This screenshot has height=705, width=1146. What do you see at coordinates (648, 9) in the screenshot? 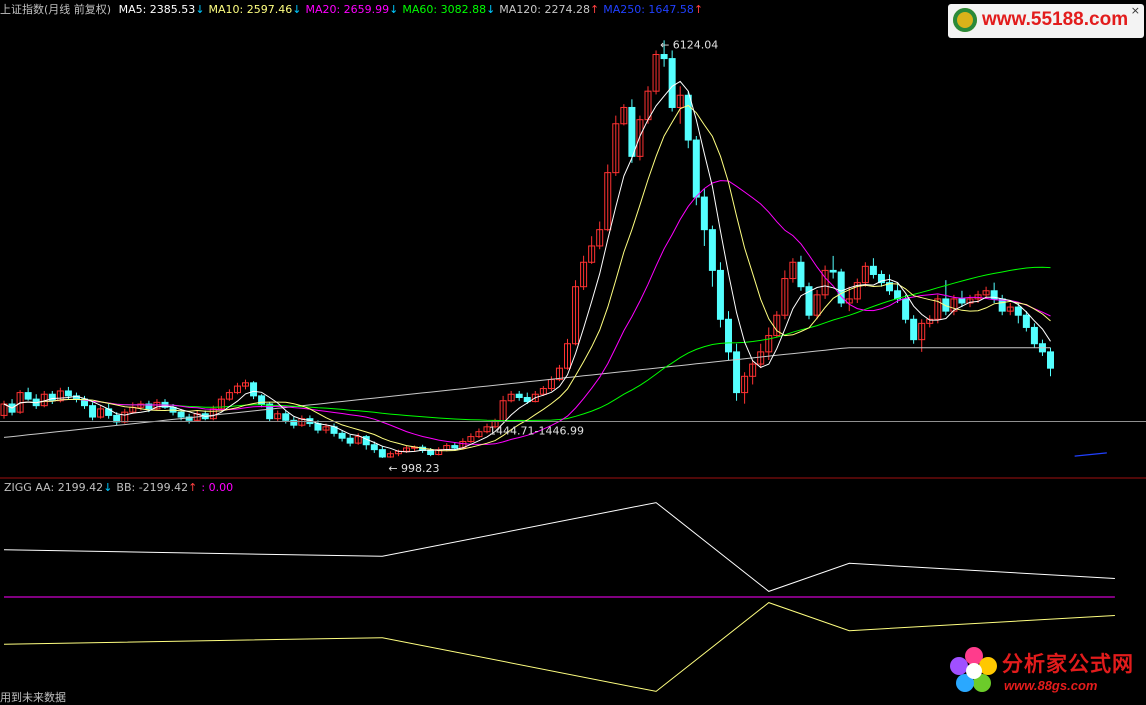
I see `ma-legend-item: MA250: 1647.58` at bounding box center [648, 9].